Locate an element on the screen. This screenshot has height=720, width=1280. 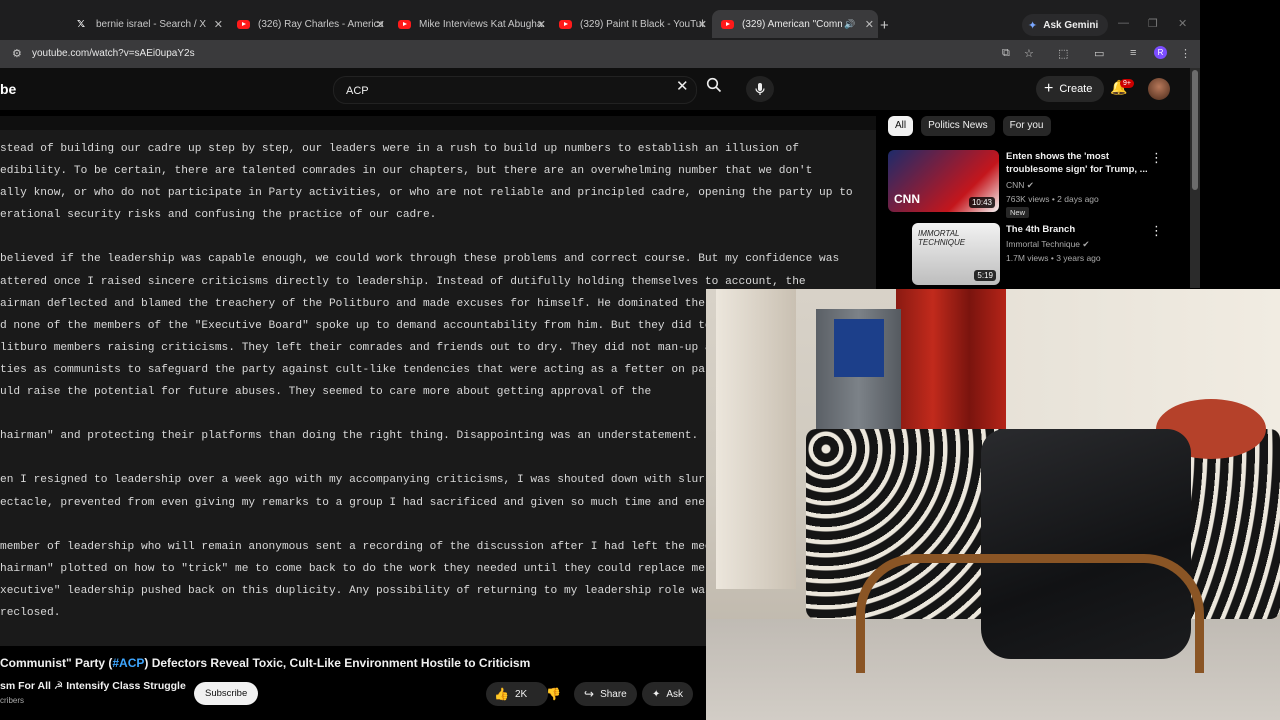
recommendation-channel: Immortal Technique ✔ is located at coordinates (1048, 244).